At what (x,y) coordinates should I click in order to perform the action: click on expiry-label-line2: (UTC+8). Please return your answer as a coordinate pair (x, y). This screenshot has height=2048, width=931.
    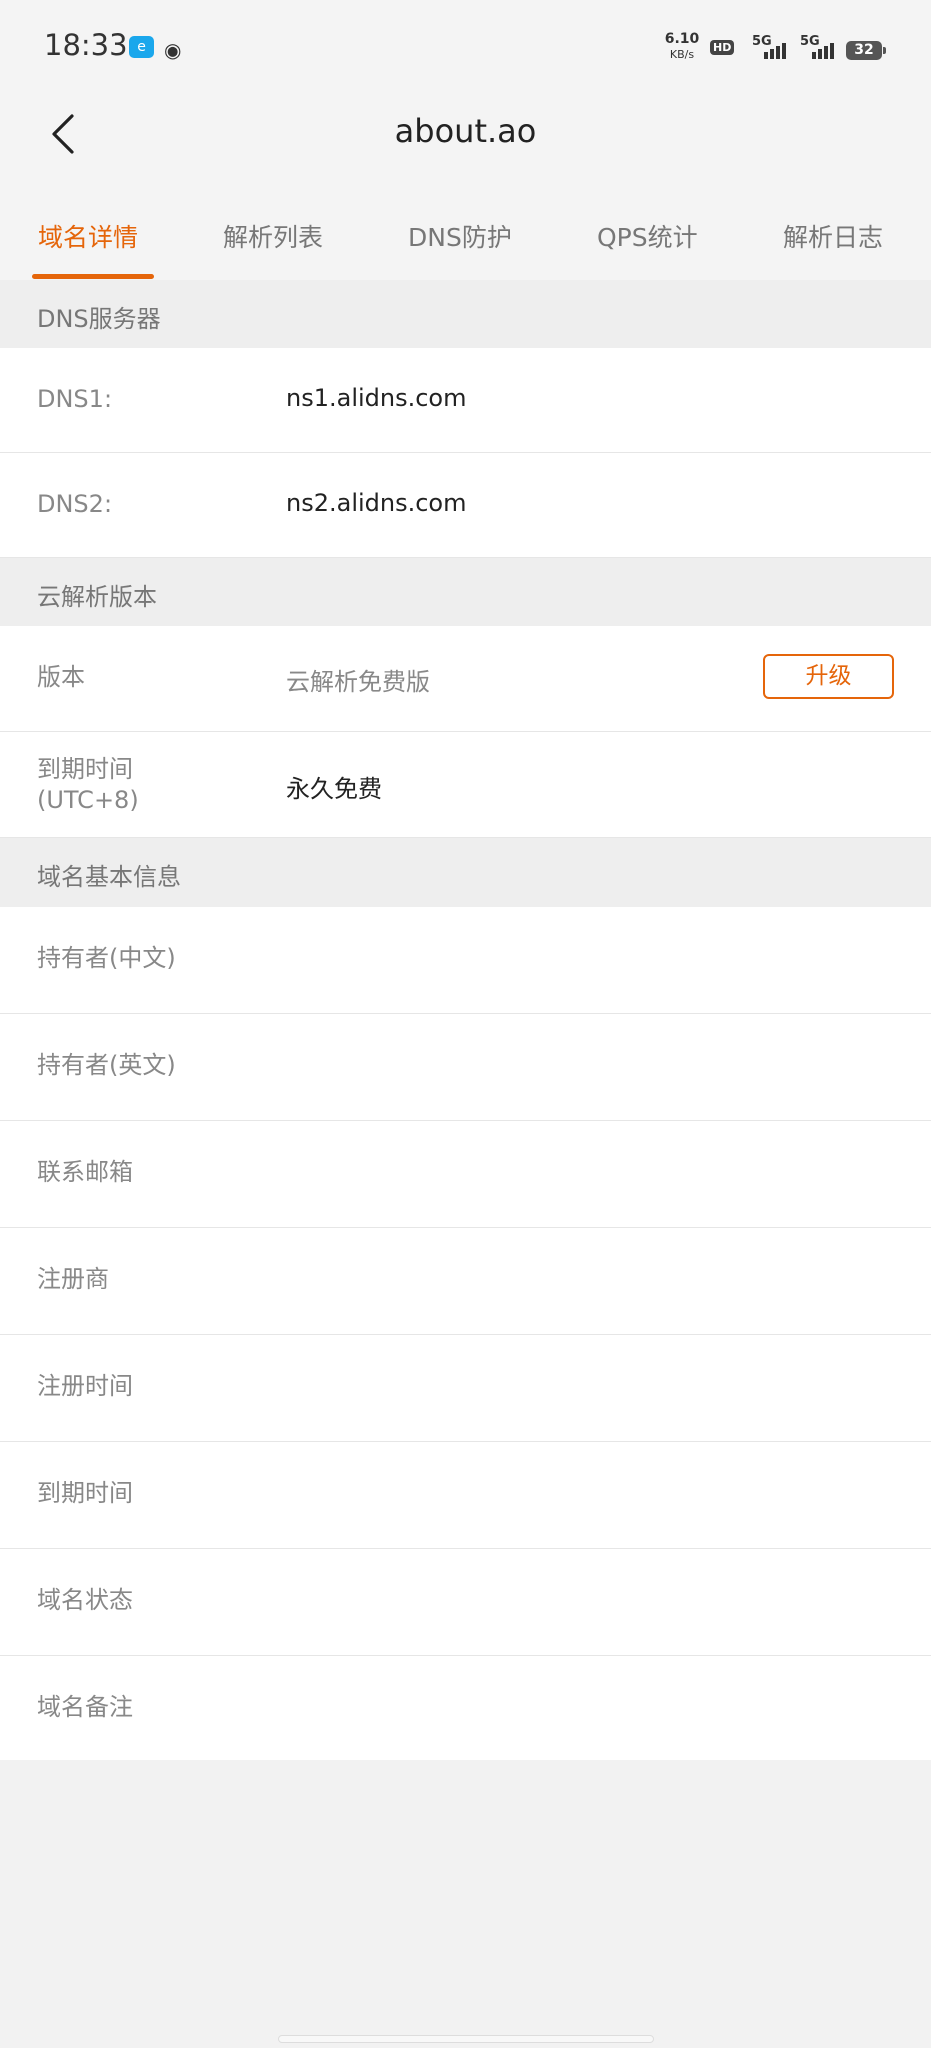
    Looking at the image, I should click on (88, 800).